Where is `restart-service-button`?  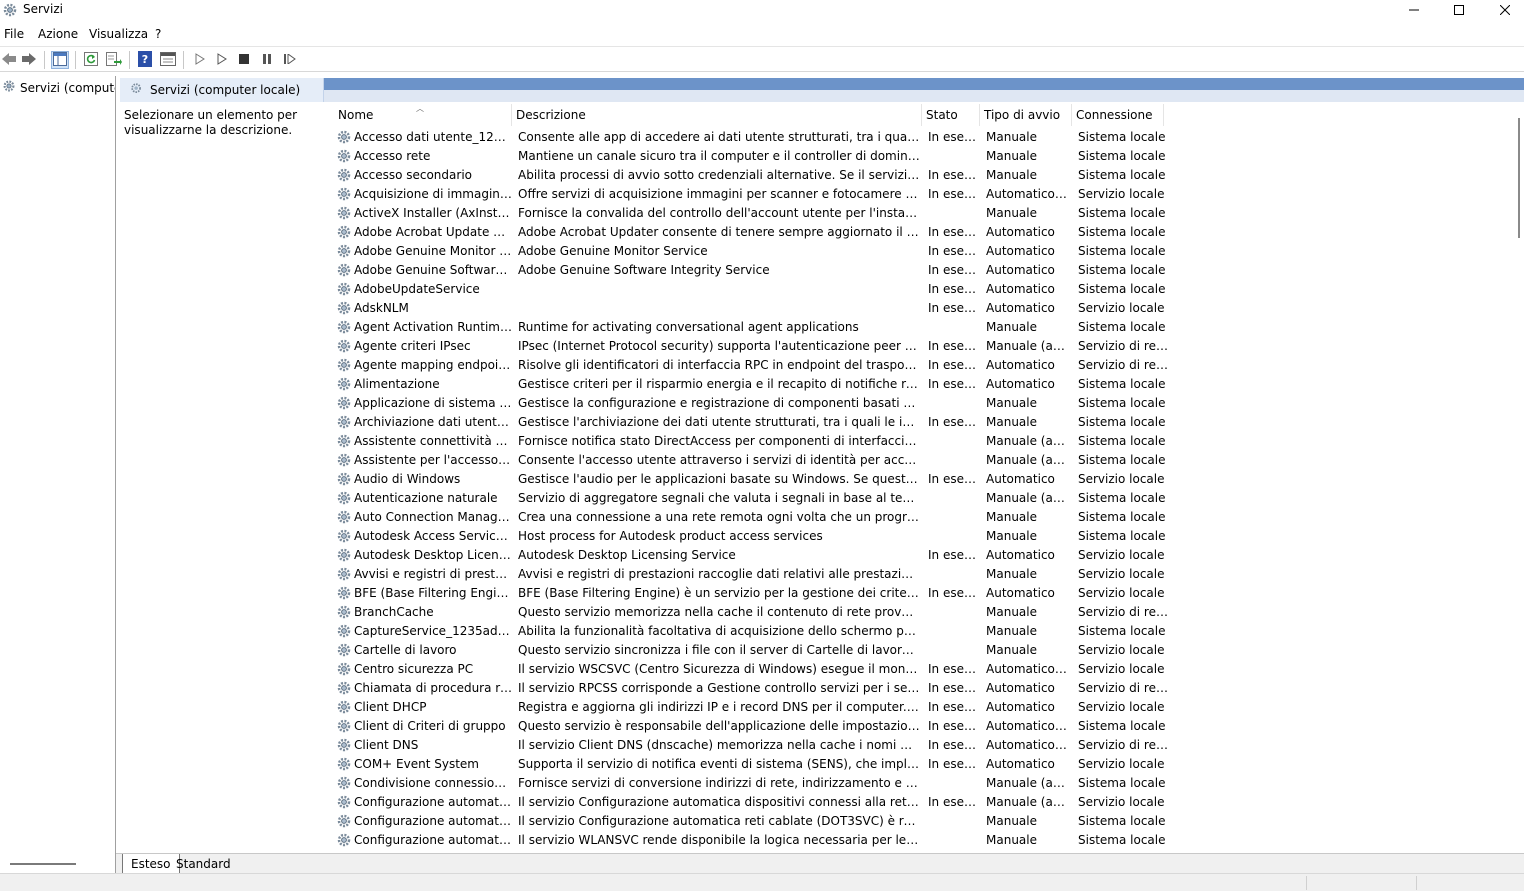
restart-service-button is located at coordinates (290, 60).